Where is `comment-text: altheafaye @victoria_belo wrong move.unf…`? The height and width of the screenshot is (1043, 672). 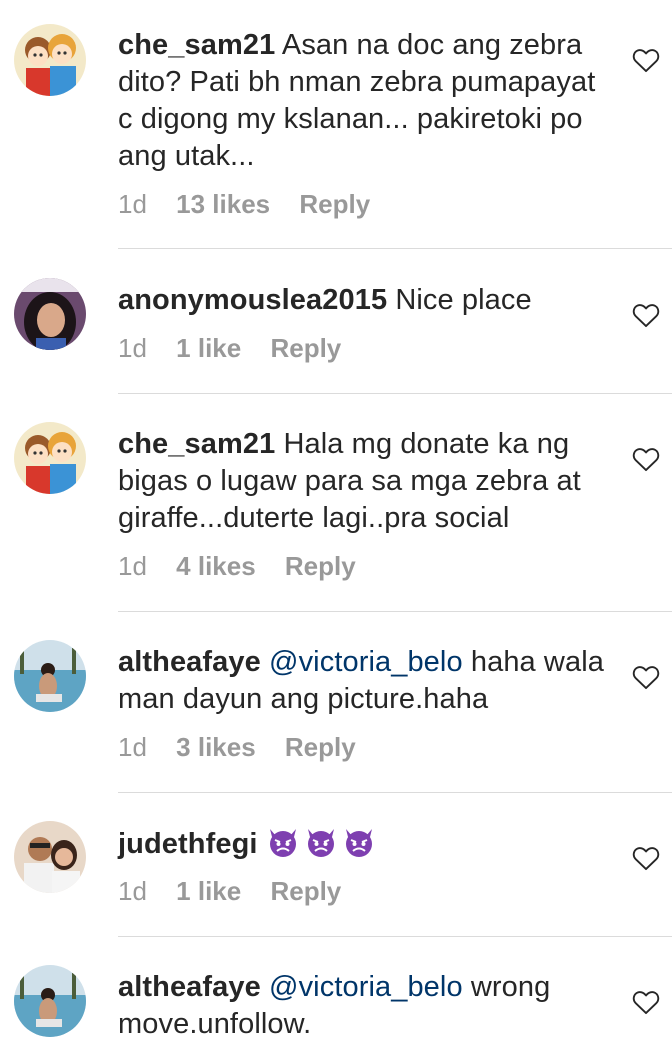 comment-text: altheafaye @victoria_belo wrong move.unf… is located at coordinates (368, 1006).